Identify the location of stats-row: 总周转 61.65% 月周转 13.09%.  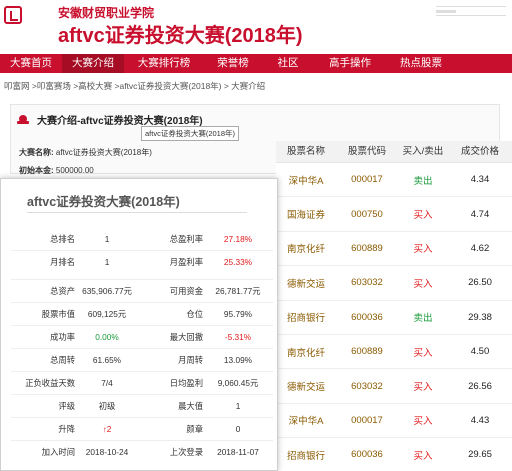
(142, 359).